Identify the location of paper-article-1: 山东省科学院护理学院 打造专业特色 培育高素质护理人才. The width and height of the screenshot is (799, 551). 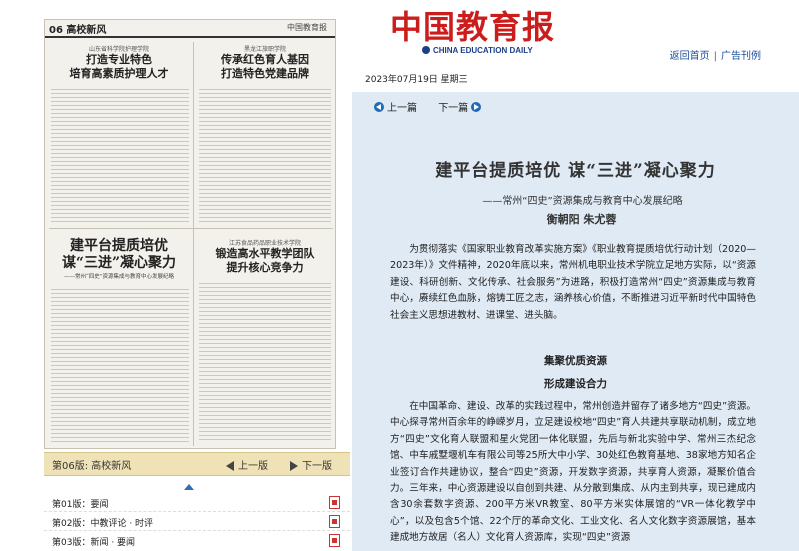
(119, 62).